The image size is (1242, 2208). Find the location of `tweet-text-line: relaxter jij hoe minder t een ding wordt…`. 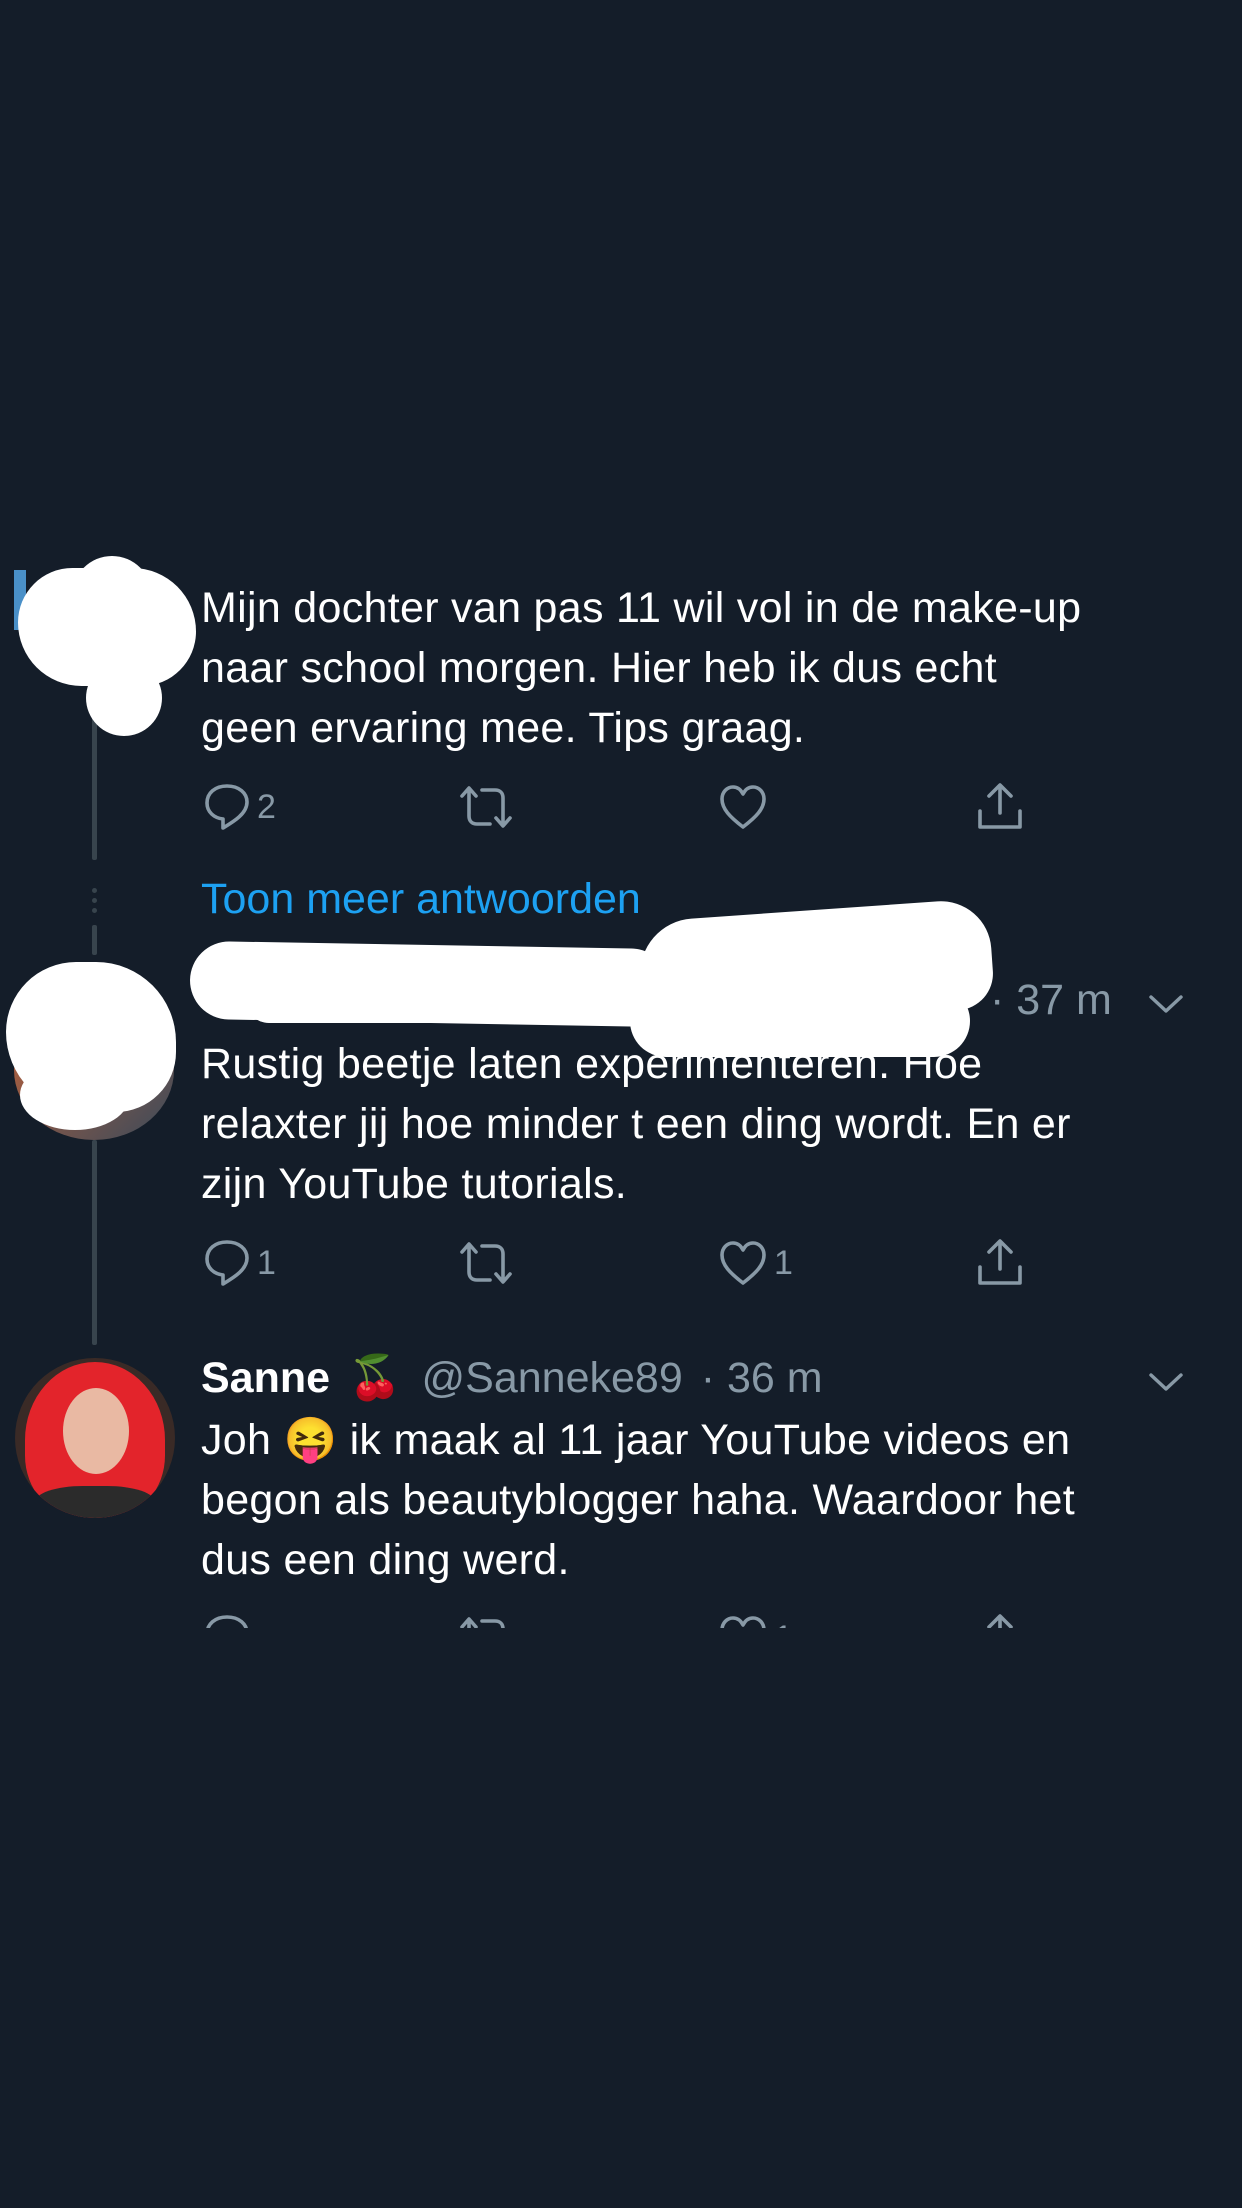

tweet-text-line: relaxter jij hoe minder t een ding wordt… is located at coordinates (636, 1124).